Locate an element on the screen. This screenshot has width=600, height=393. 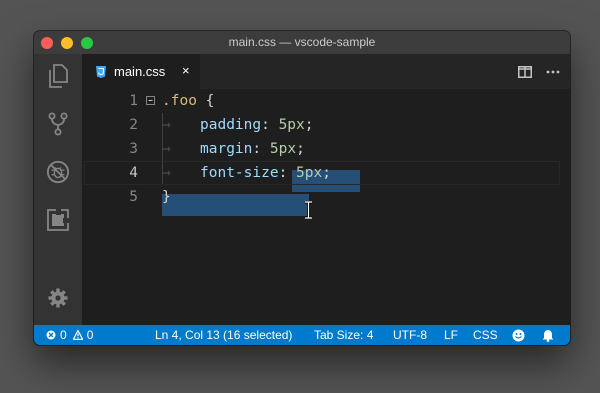
code-text: } is located at coordinates (166, 197).